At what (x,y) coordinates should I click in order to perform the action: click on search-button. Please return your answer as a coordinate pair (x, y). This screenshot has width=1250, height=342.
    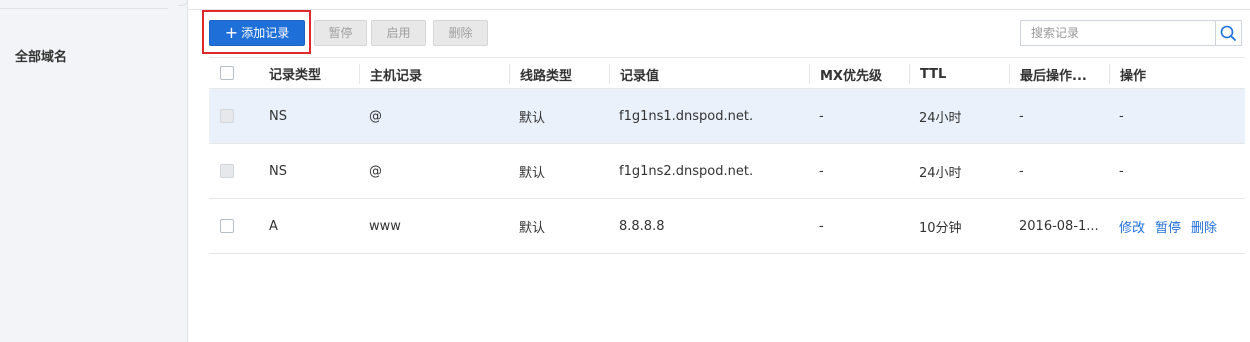
    Looking at the image, I should click on (1228, 33).